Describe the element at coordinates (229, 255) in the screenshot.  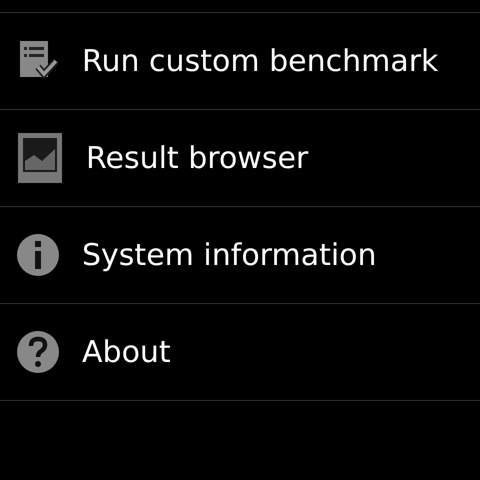
I see `menu-item: System information` at that location.